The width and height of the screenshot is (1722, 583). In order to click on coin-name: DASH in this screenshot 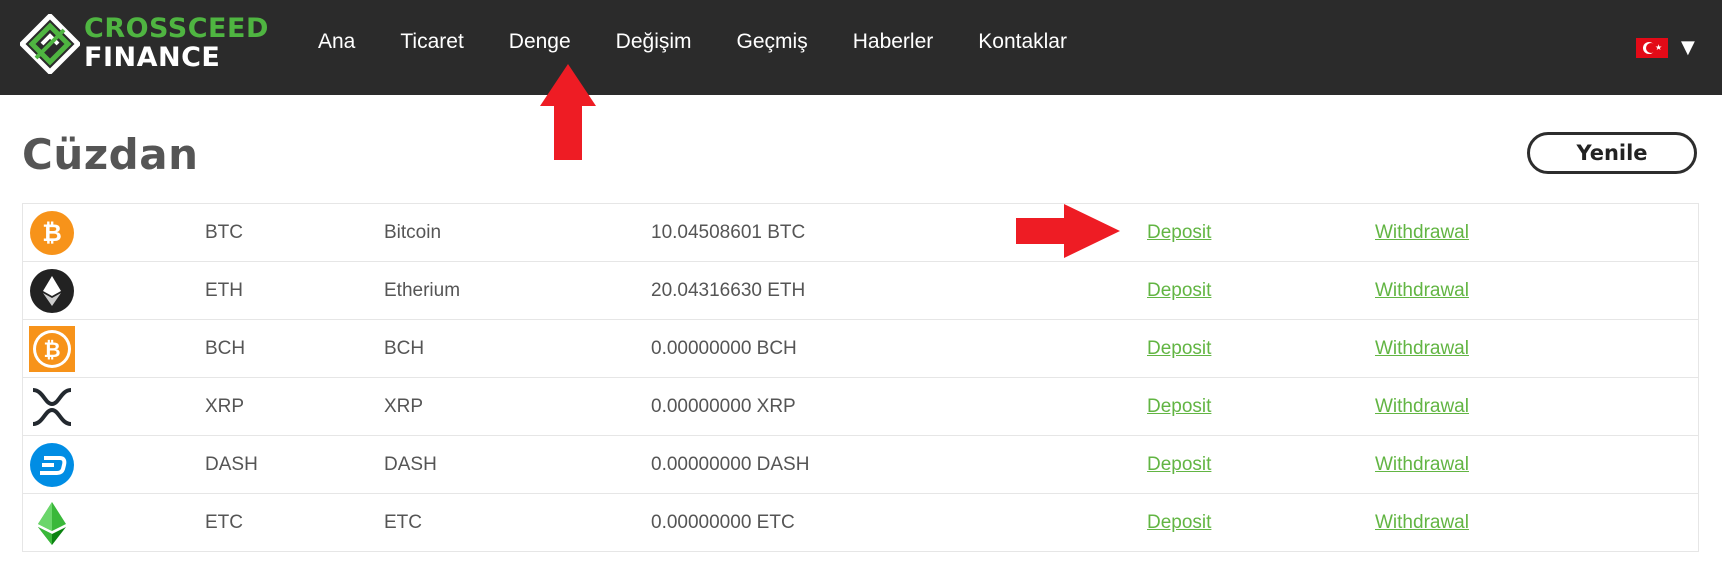, I will do `click(410, 464)`.